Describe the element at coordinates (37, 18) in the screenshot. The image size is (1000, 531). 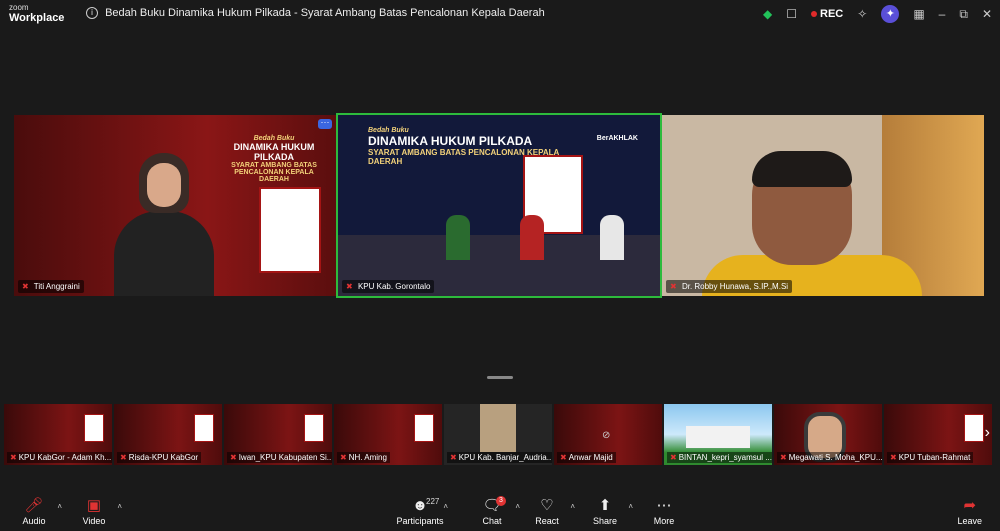
I see `brand-big: Workplace` at that location.